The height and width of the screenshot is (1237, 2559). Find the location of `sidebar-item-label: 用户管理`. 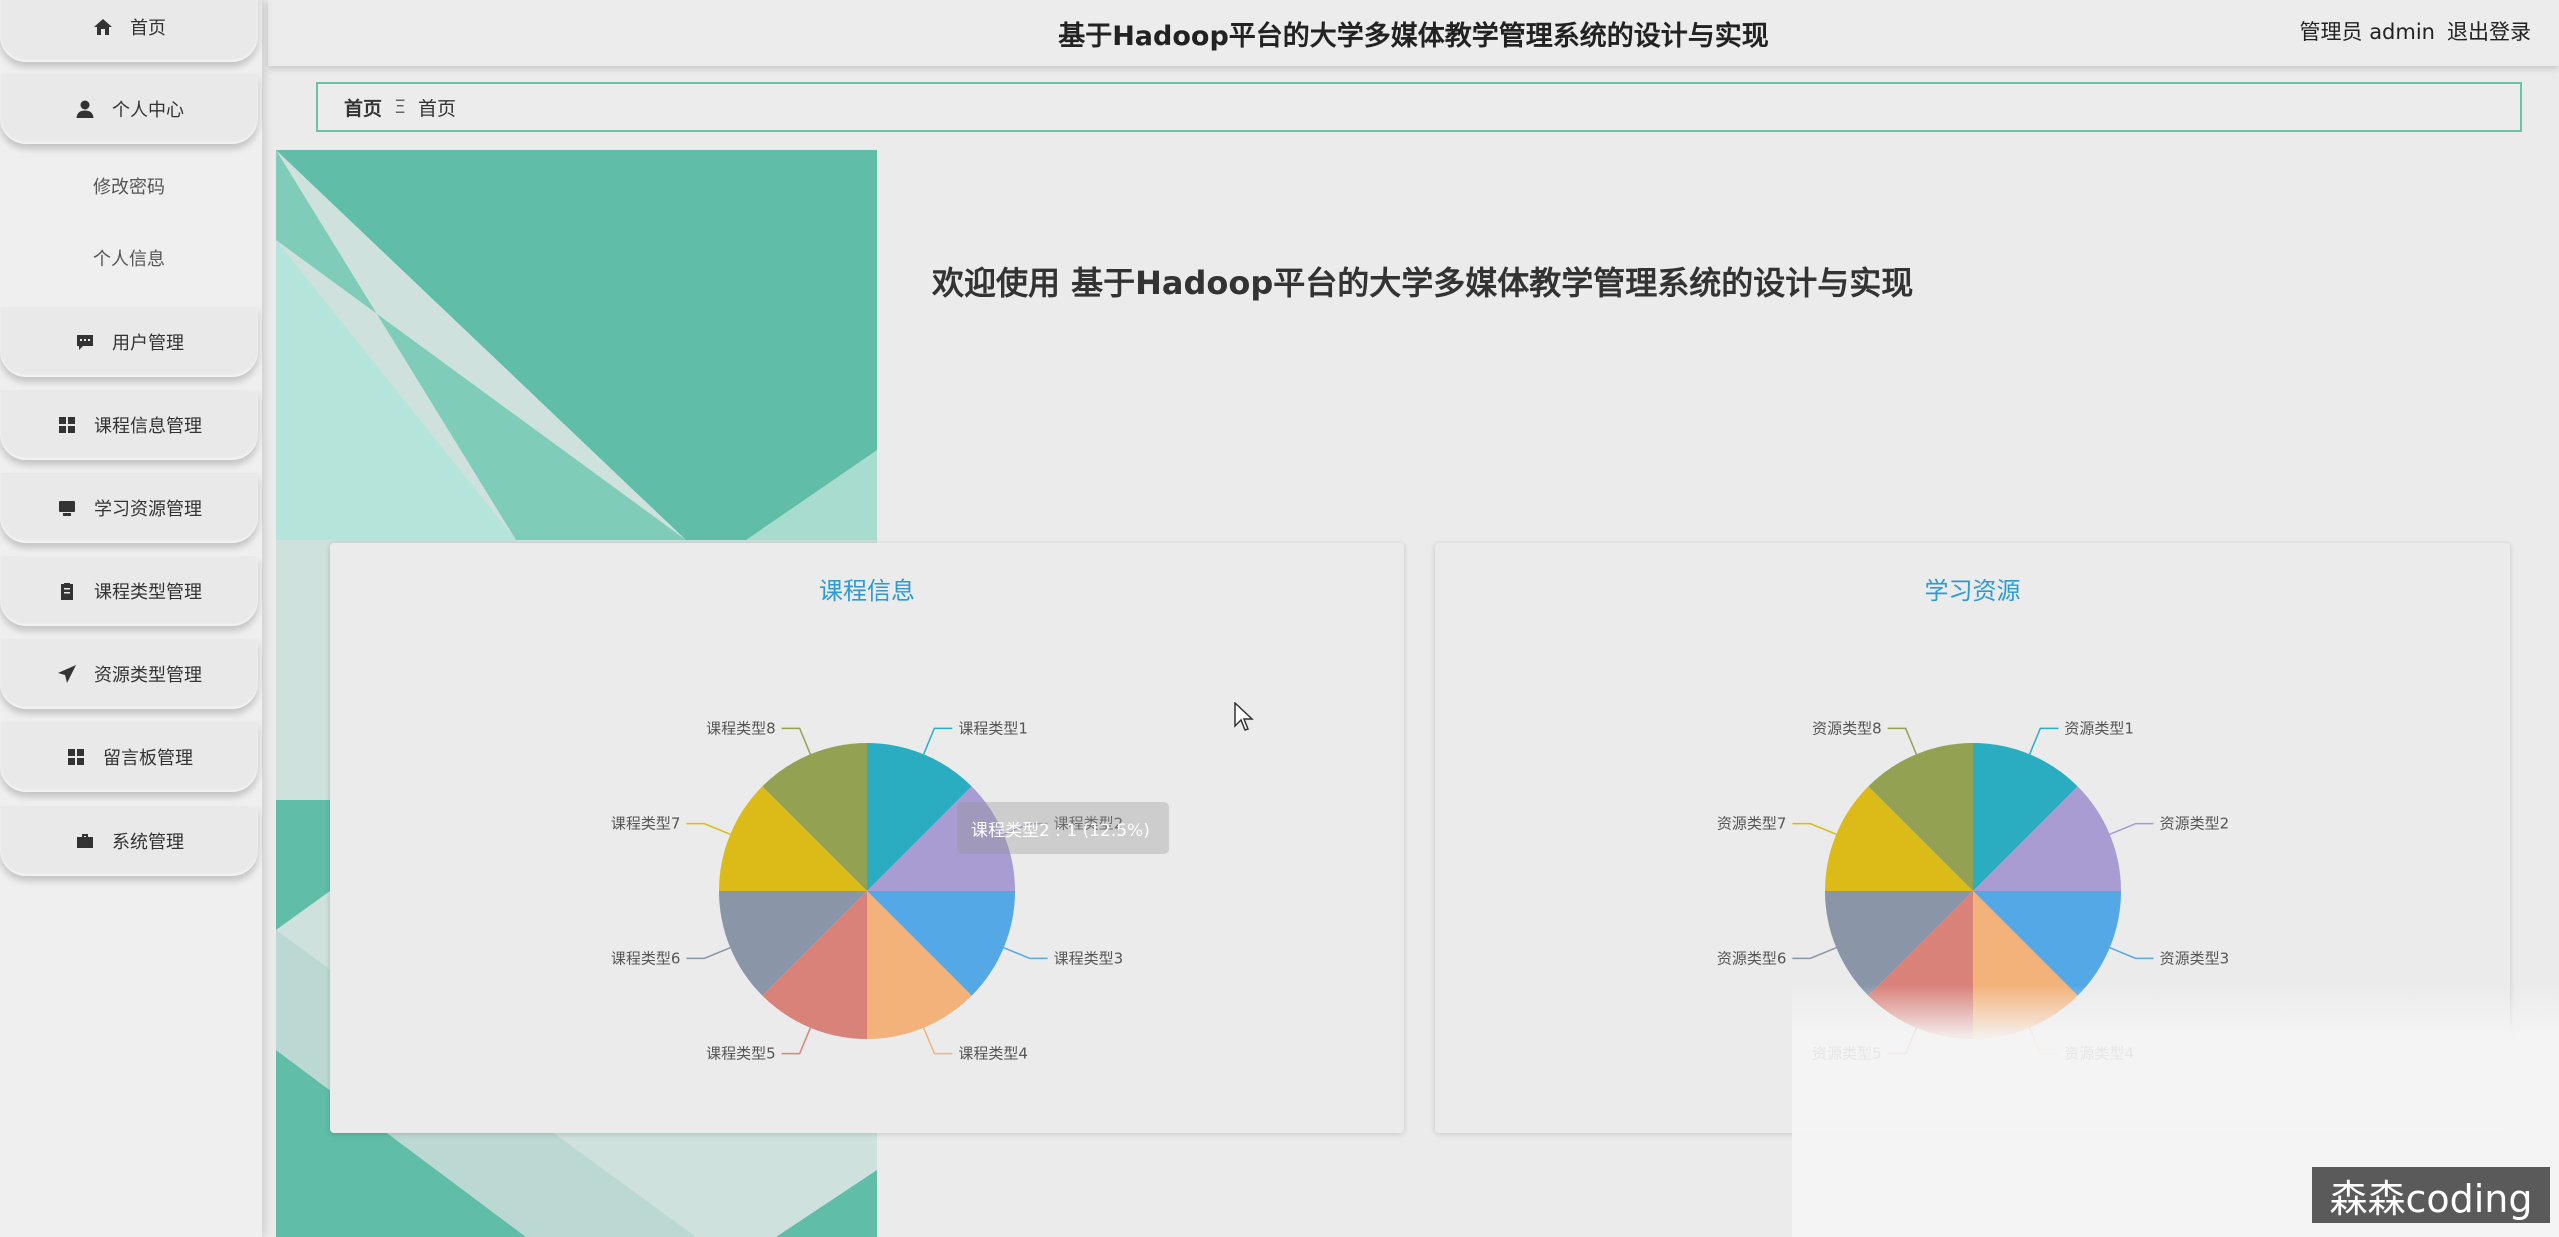

sidebar-item-label: 用户管理 is located at coordinates (148, 343).